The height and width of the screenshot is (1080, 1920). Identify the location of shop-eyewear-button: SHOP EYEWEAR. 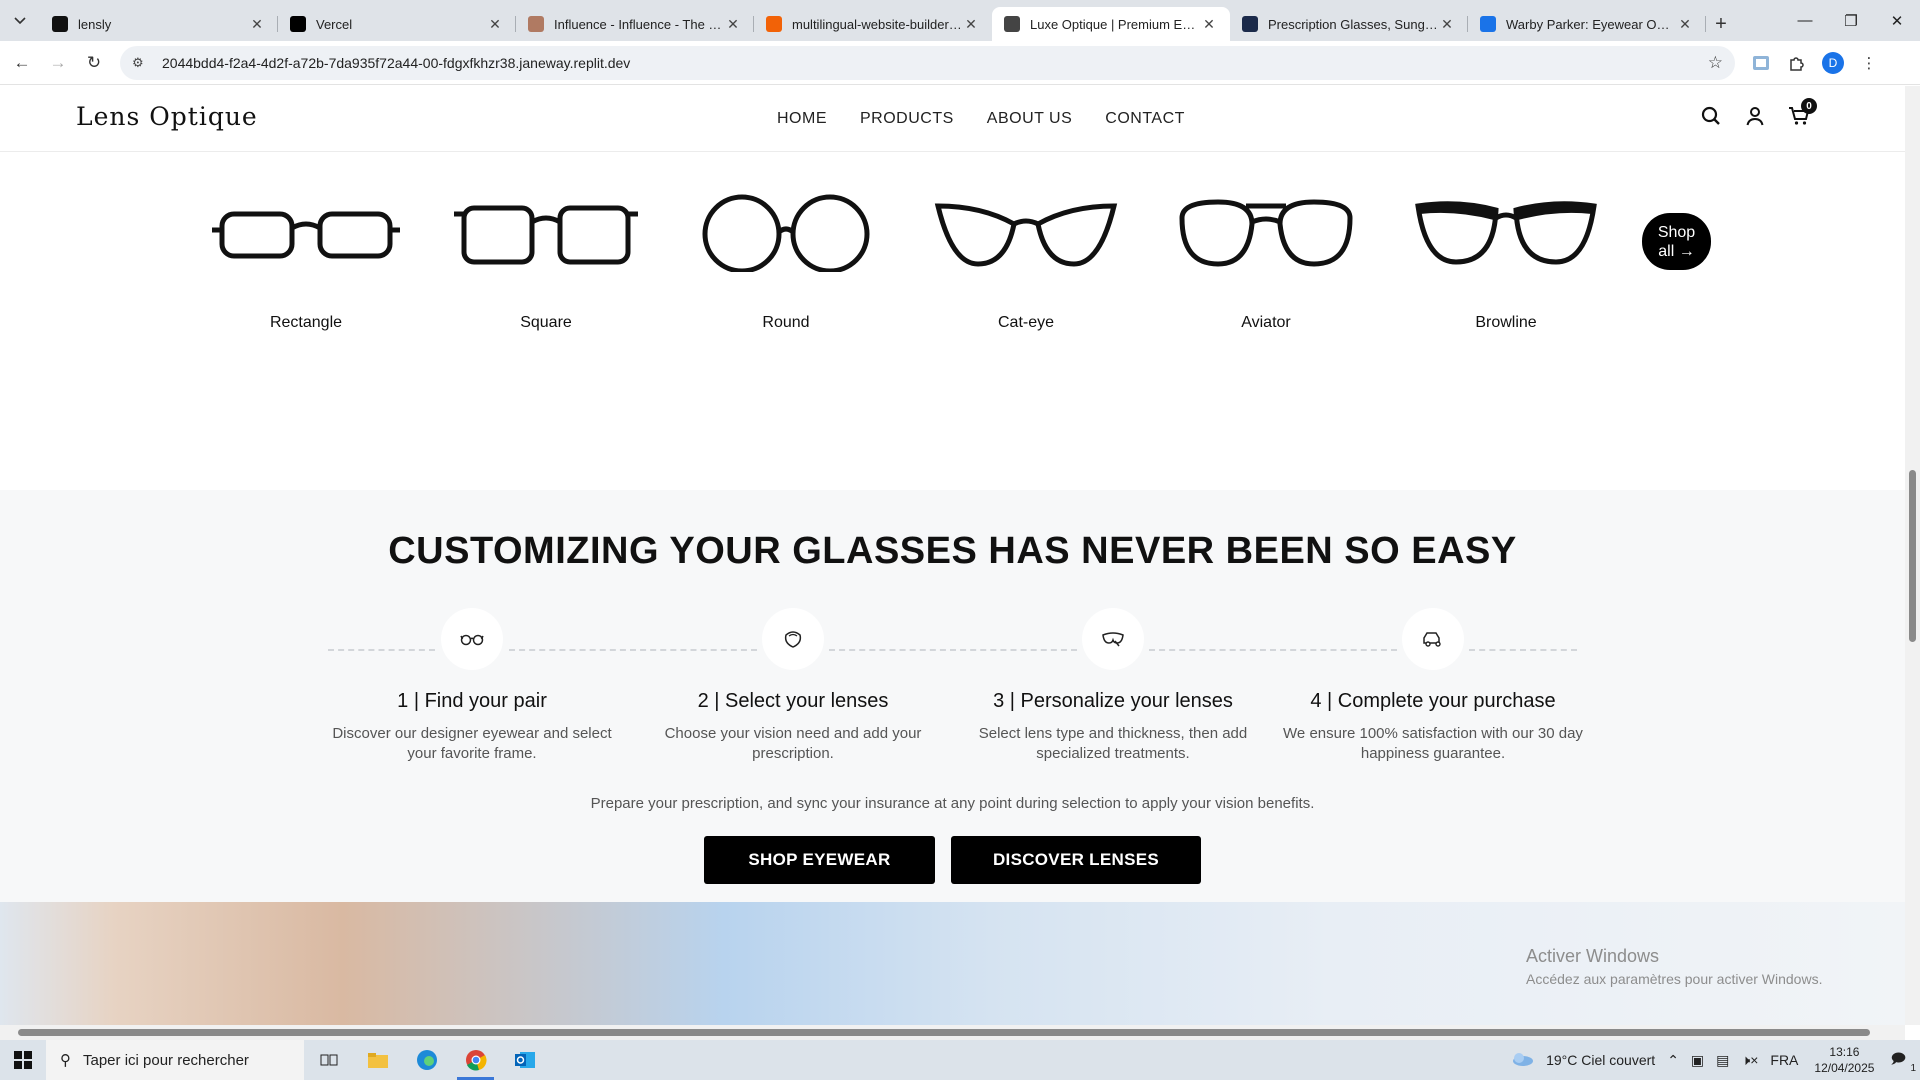
(819, 860).